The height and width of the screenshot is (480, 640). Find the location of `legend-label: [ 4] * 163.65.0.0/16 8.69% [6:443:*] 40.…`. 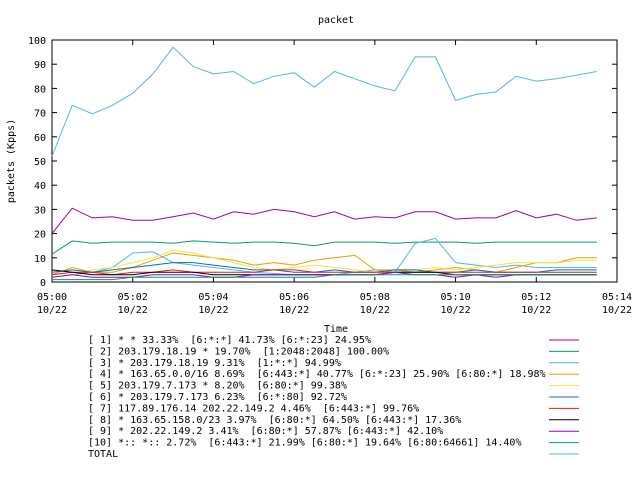

legend-label: [ 4] * 163.65.0.0/16 8.69% [6:443:*] 40.… is located at coordinates (317, 374).